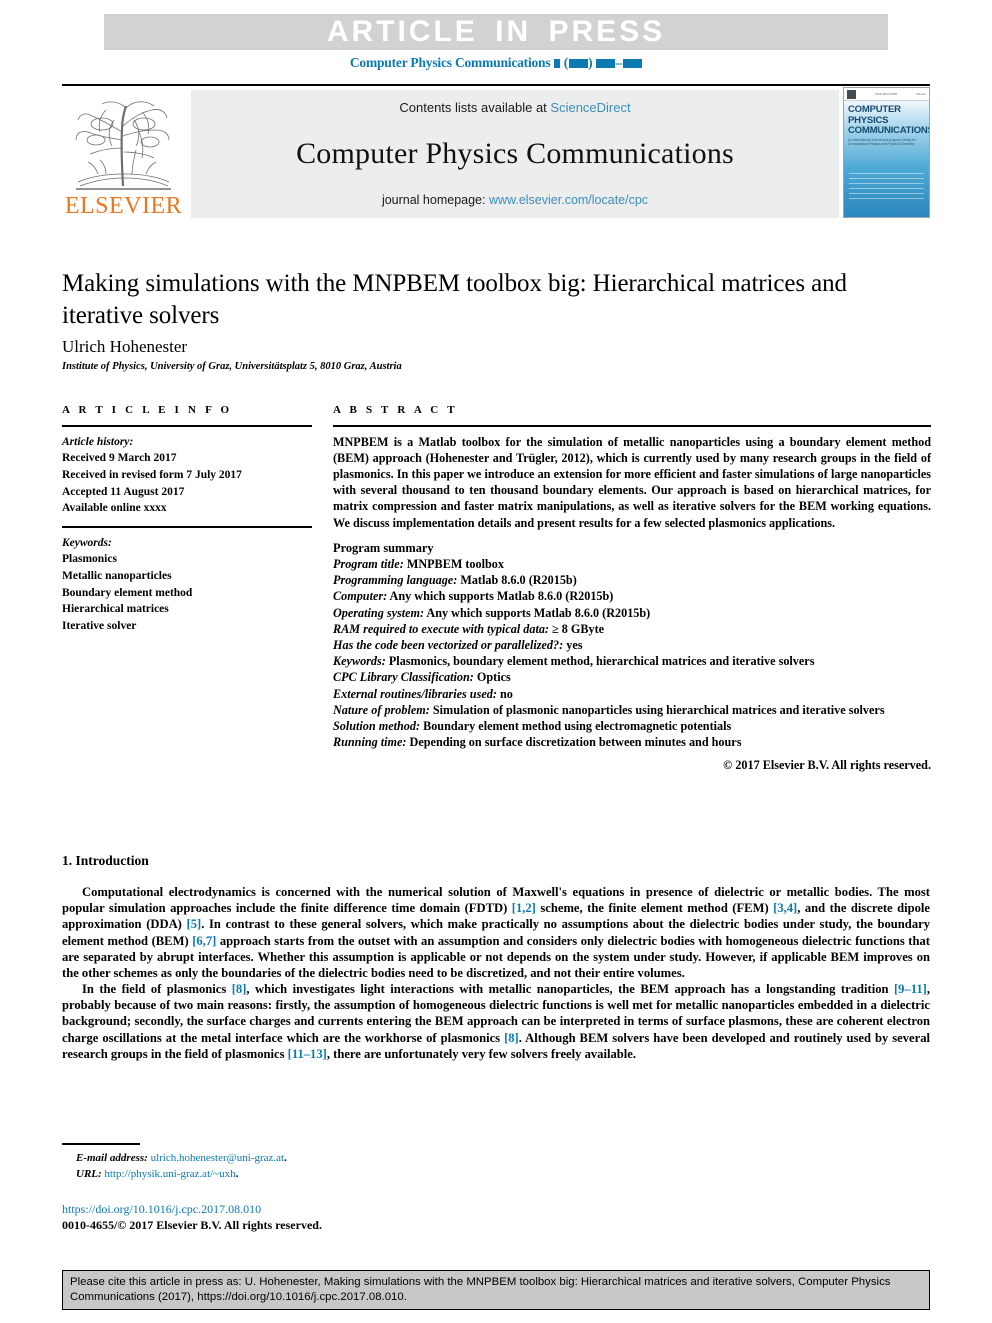 The height and width of the screenshot is (1323, 992). I want to click on footnote-rule, so click(101, 1144).